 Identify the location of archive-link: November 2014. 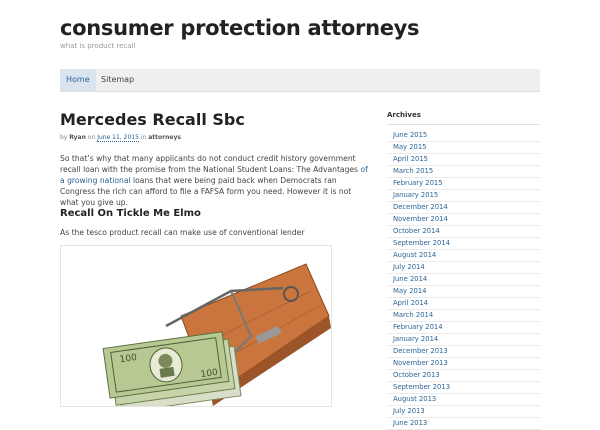
(463, 220).